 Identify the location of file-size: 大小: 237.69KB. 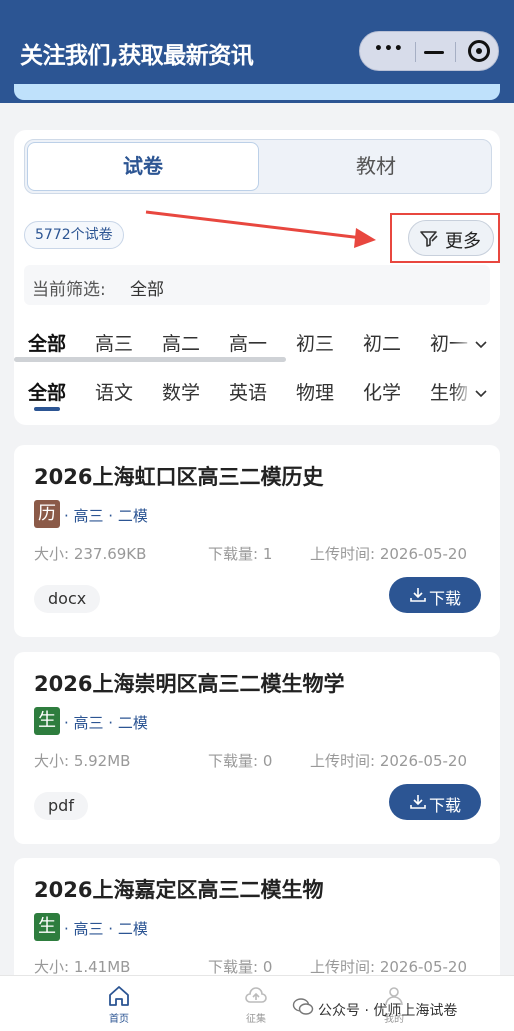
(90, 554).